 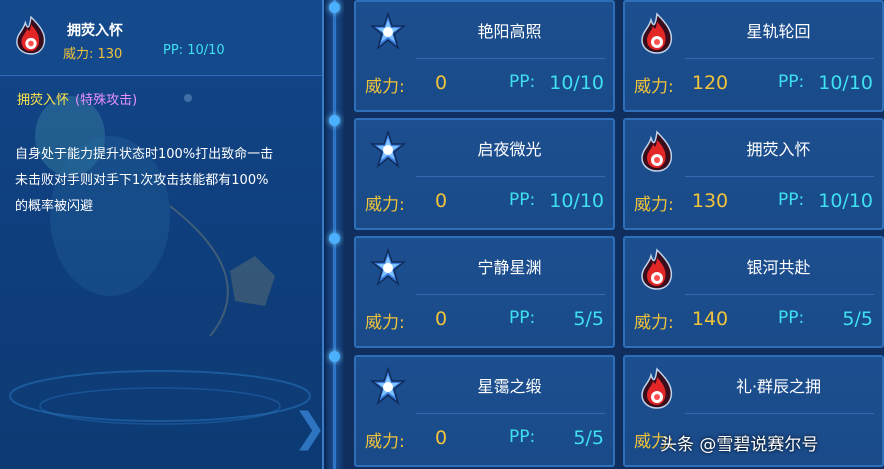 I want to click on detail-power: 威力: 130, so click(x=93, y=54).